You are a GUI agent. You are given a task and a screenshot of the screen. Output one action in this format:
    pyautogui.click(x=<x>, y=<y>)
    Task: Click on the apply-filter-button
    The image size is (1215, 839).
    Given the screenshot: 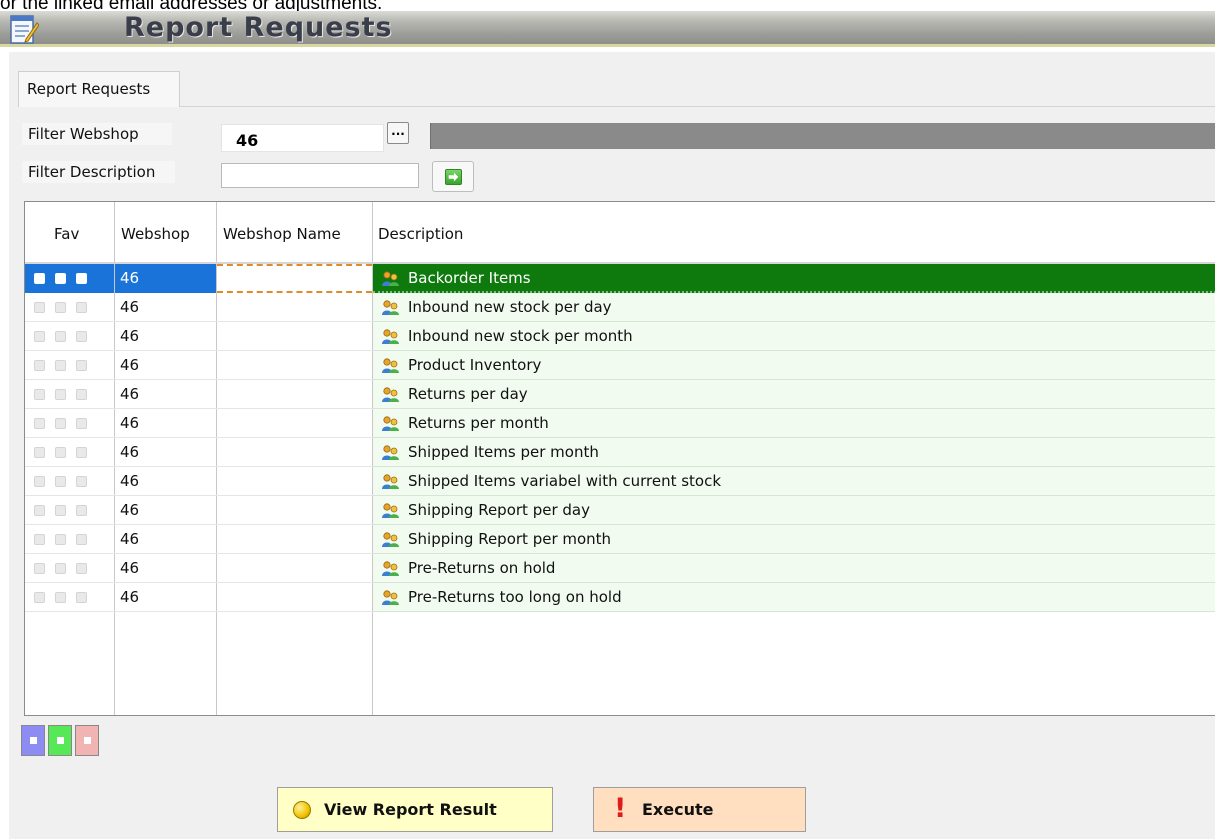 What is the action you would take?
    pyautogui.click(x=453, y=176)
    